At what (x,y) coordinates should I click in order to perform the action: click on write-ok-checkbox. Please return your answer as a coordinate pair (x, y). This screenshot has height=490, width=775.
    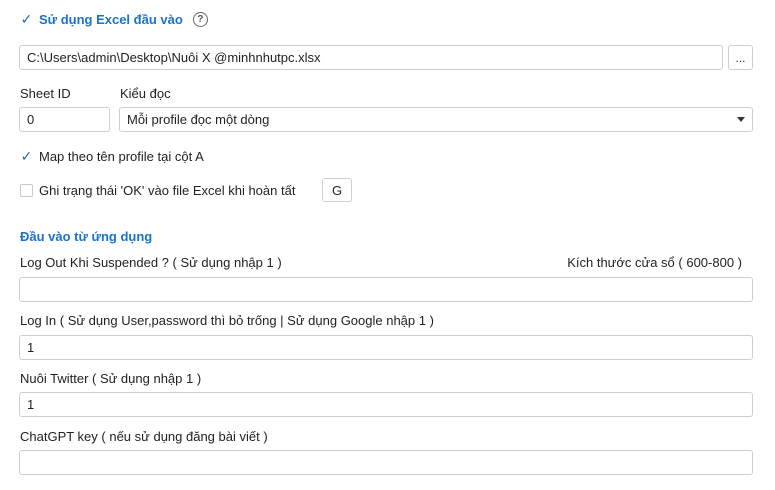
    Looking at the image, I should click on (26, 190).